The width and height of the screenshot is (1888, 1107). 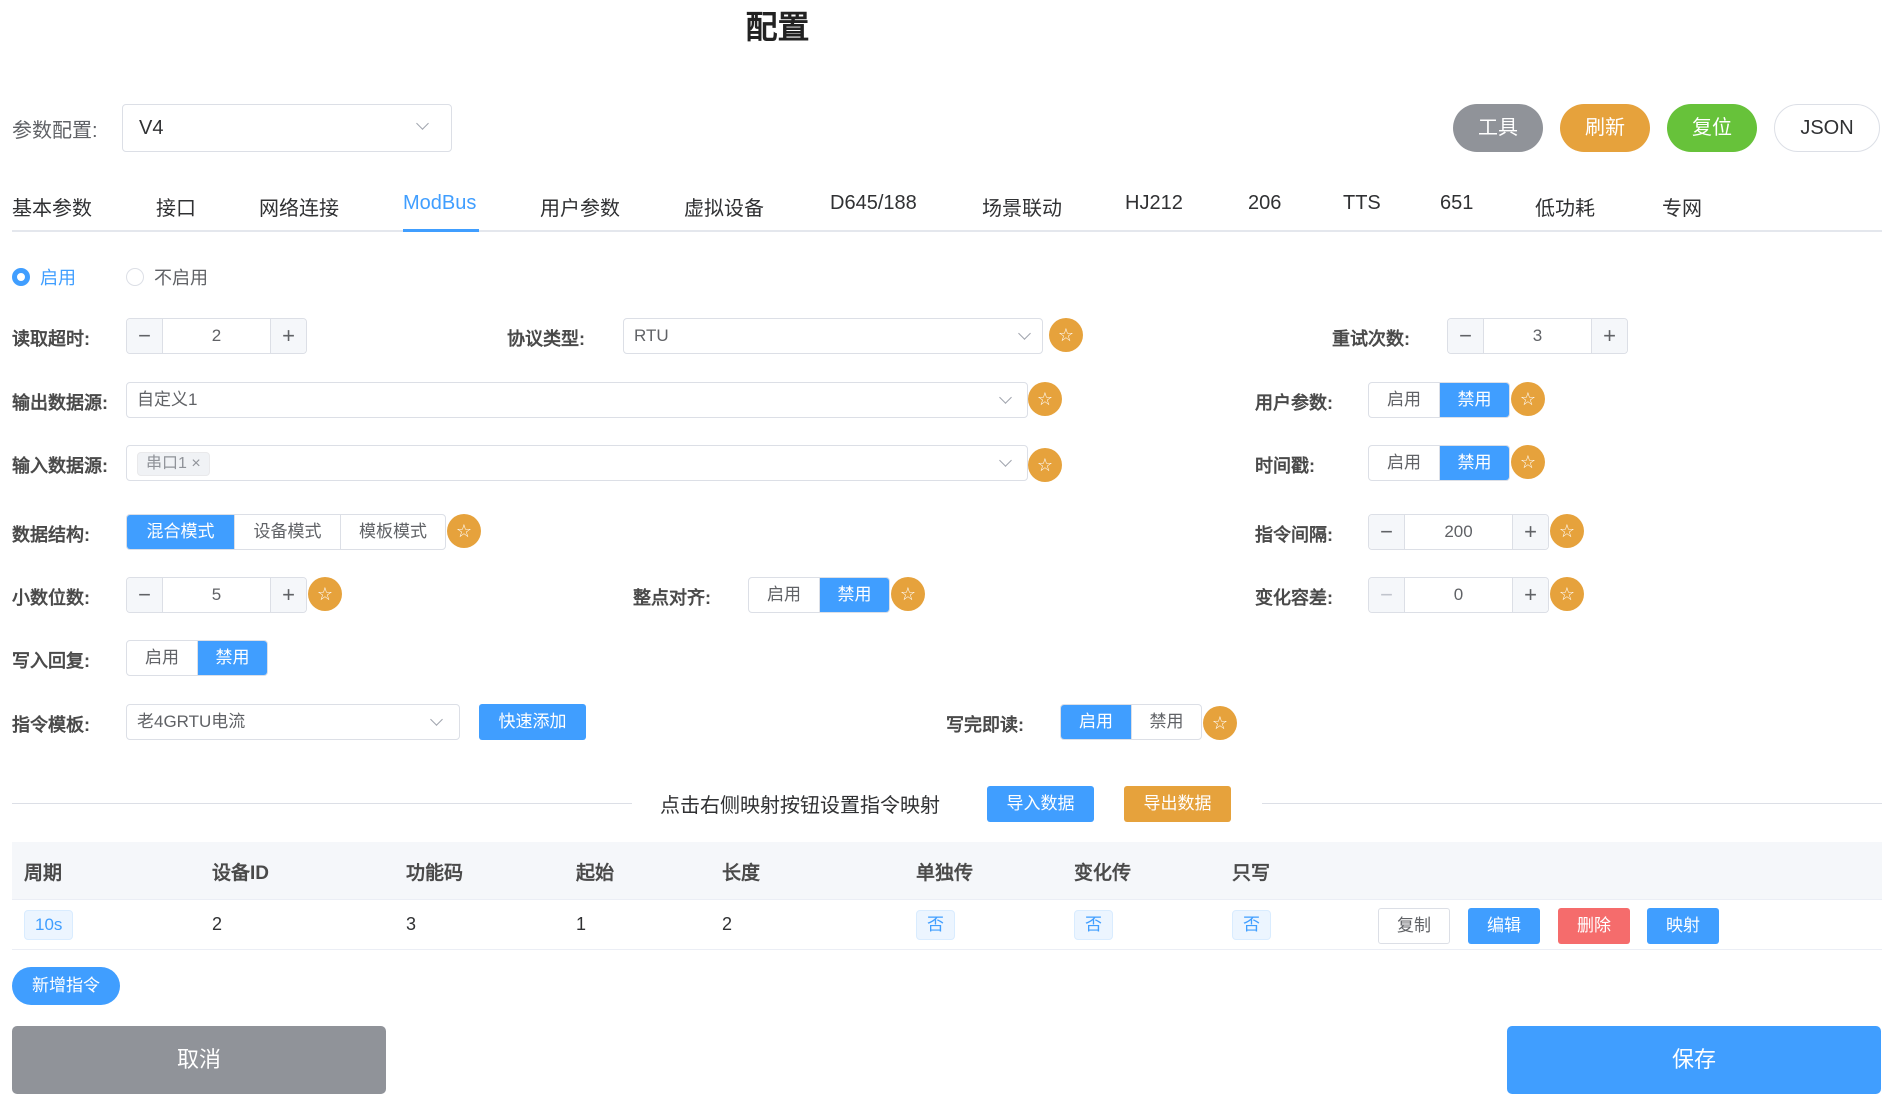 I want to click on read-after-write-toggle: 启用 禁用, so click(x=1131, y=722).